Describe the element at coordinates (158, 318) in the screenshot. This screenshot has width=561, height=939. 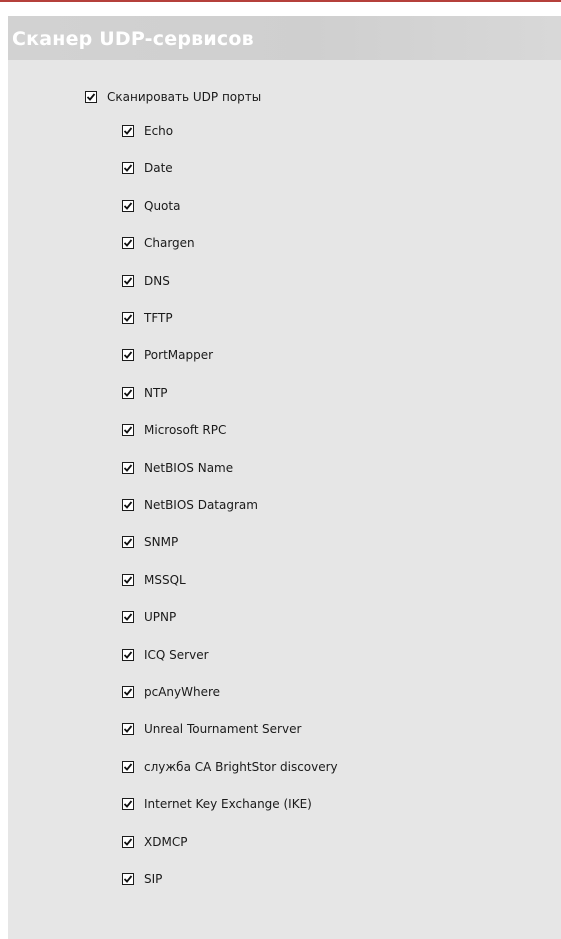
I see `service-label: TFTP` at that location.